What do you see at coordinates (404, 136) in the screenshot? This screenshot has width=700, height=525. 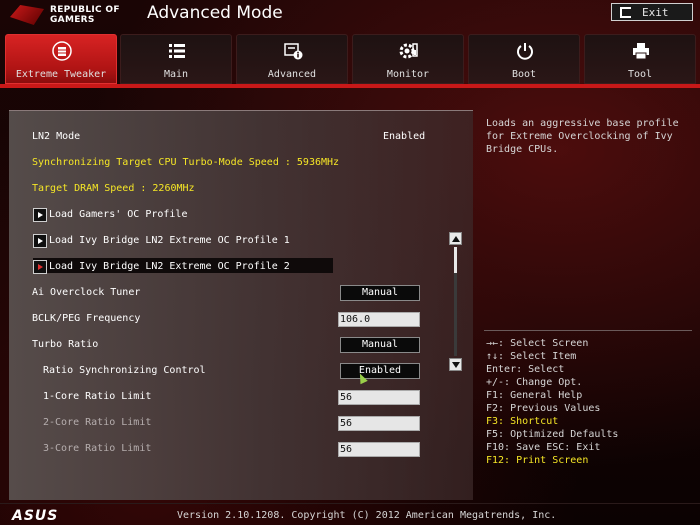 I see `setting-value: Enabled` at bounding box center [404, 136].